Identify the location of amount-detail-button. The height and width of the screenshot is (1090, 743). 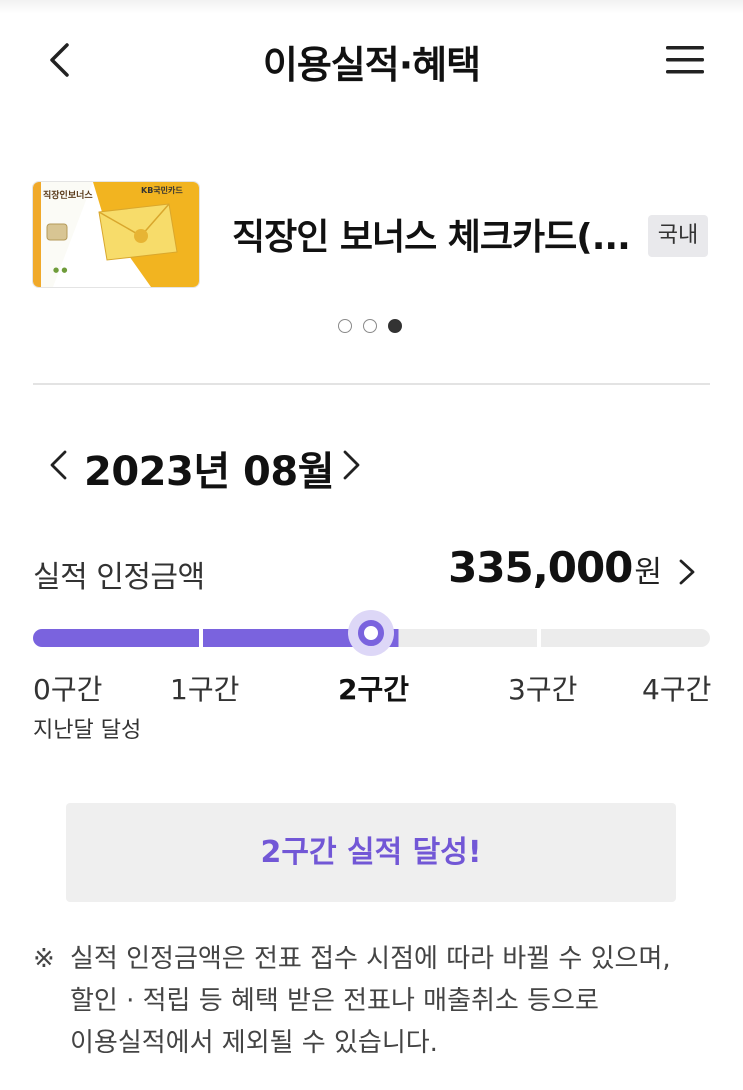
(687, 572).